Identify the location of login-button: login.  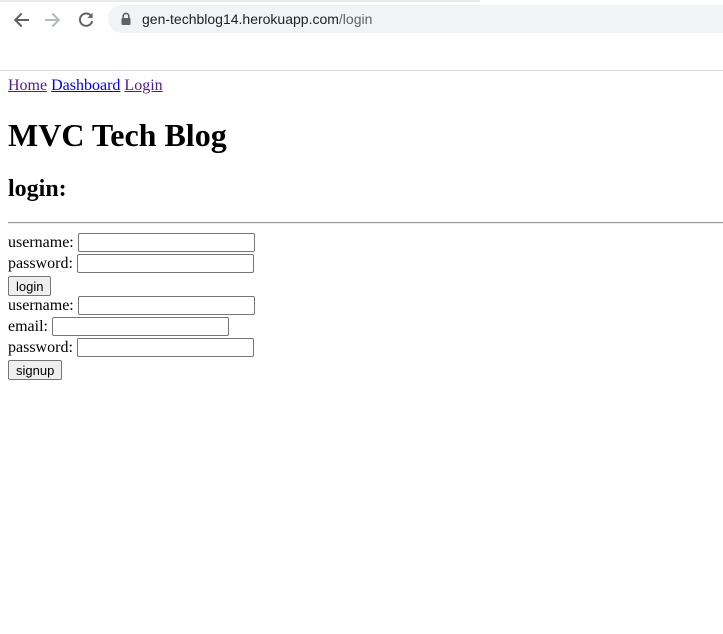
(30, 286).